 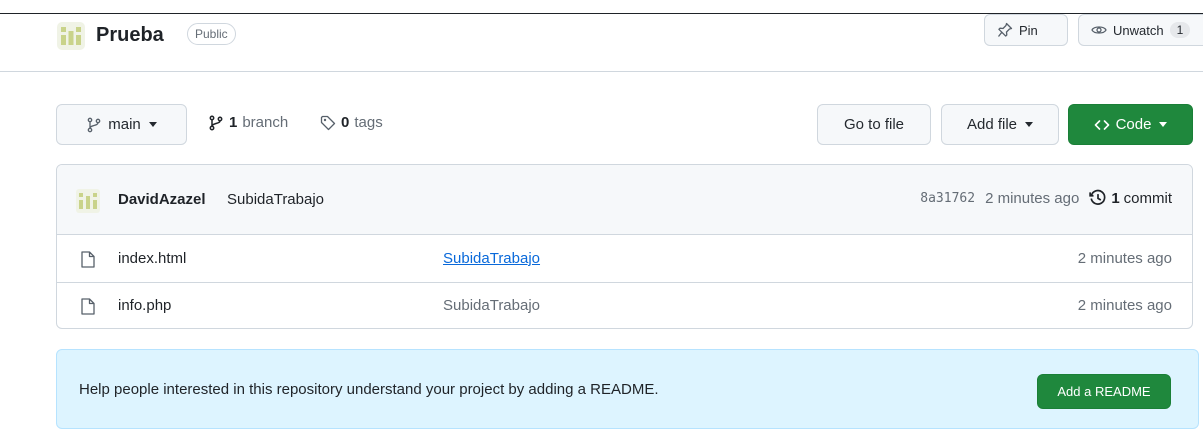 I want to click on add-readme-label: Add a README, so click(x=1104, y=391).